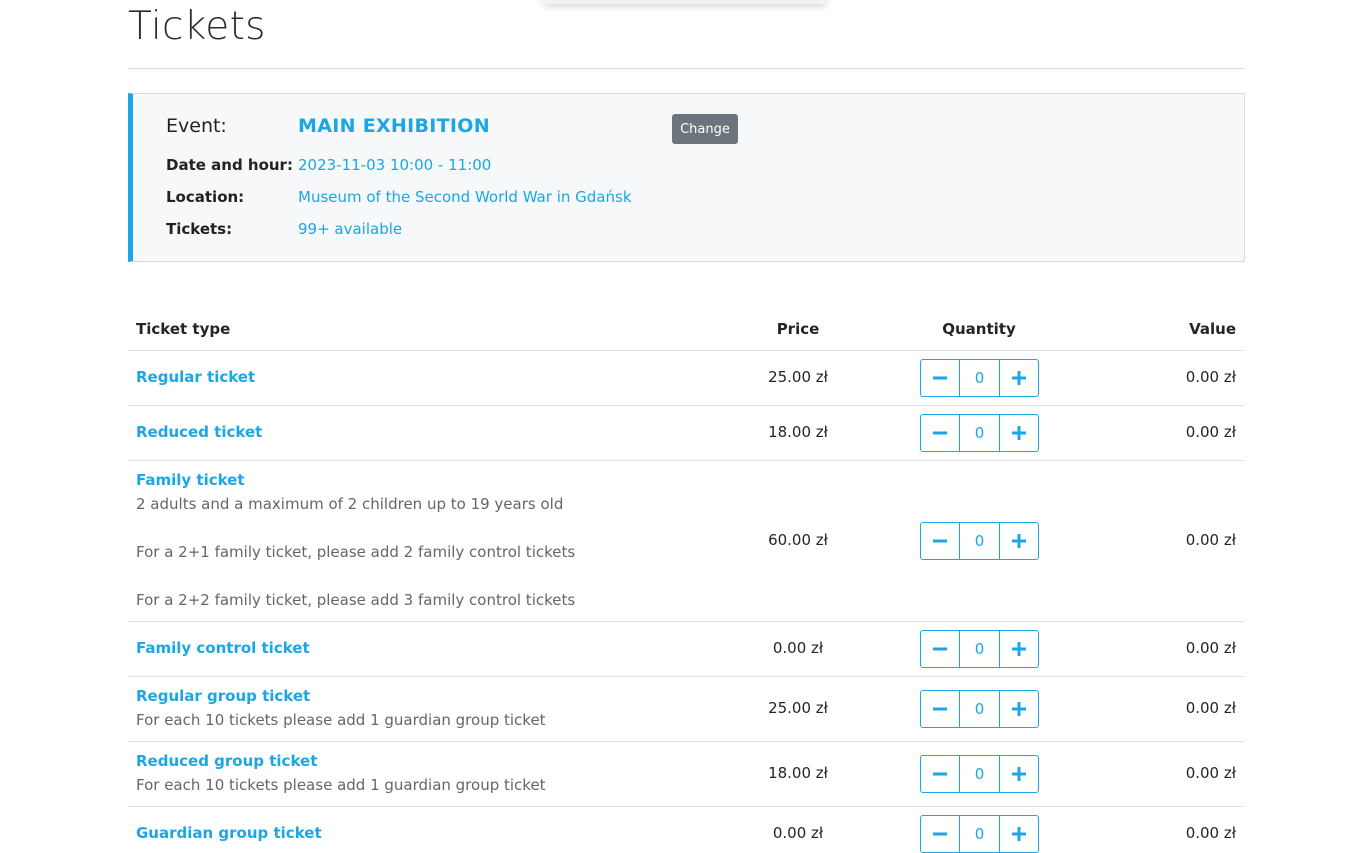  Describe the element at coordinates (686, 68) in the screenshot. I see `title-divider` at that location.